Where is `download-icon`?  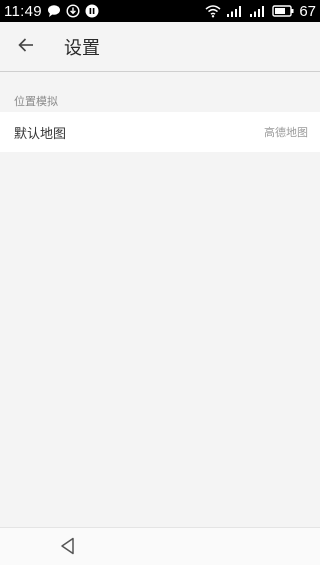
download-icon is located at coordinates (73, 11).